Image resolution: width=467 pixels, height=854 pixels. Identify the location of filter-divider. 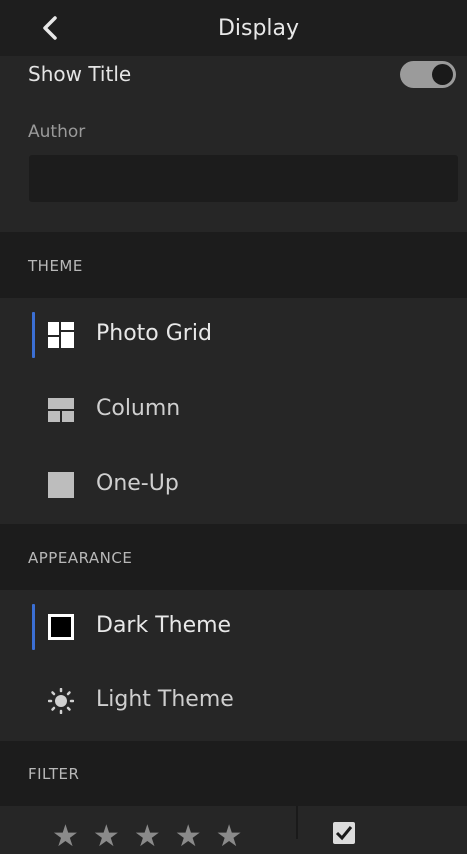
(297, 822).